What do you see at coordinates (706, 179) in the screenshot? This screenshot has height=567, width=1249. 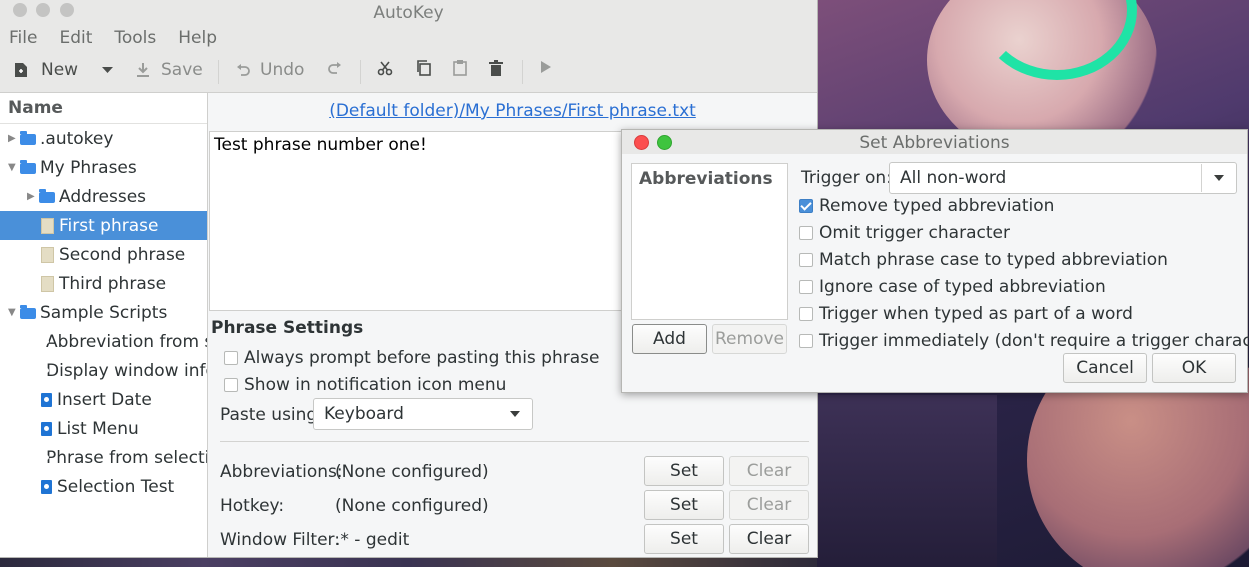 I see `abbreviations-list-header: Abbreviations` at bounding box center [706, 179].